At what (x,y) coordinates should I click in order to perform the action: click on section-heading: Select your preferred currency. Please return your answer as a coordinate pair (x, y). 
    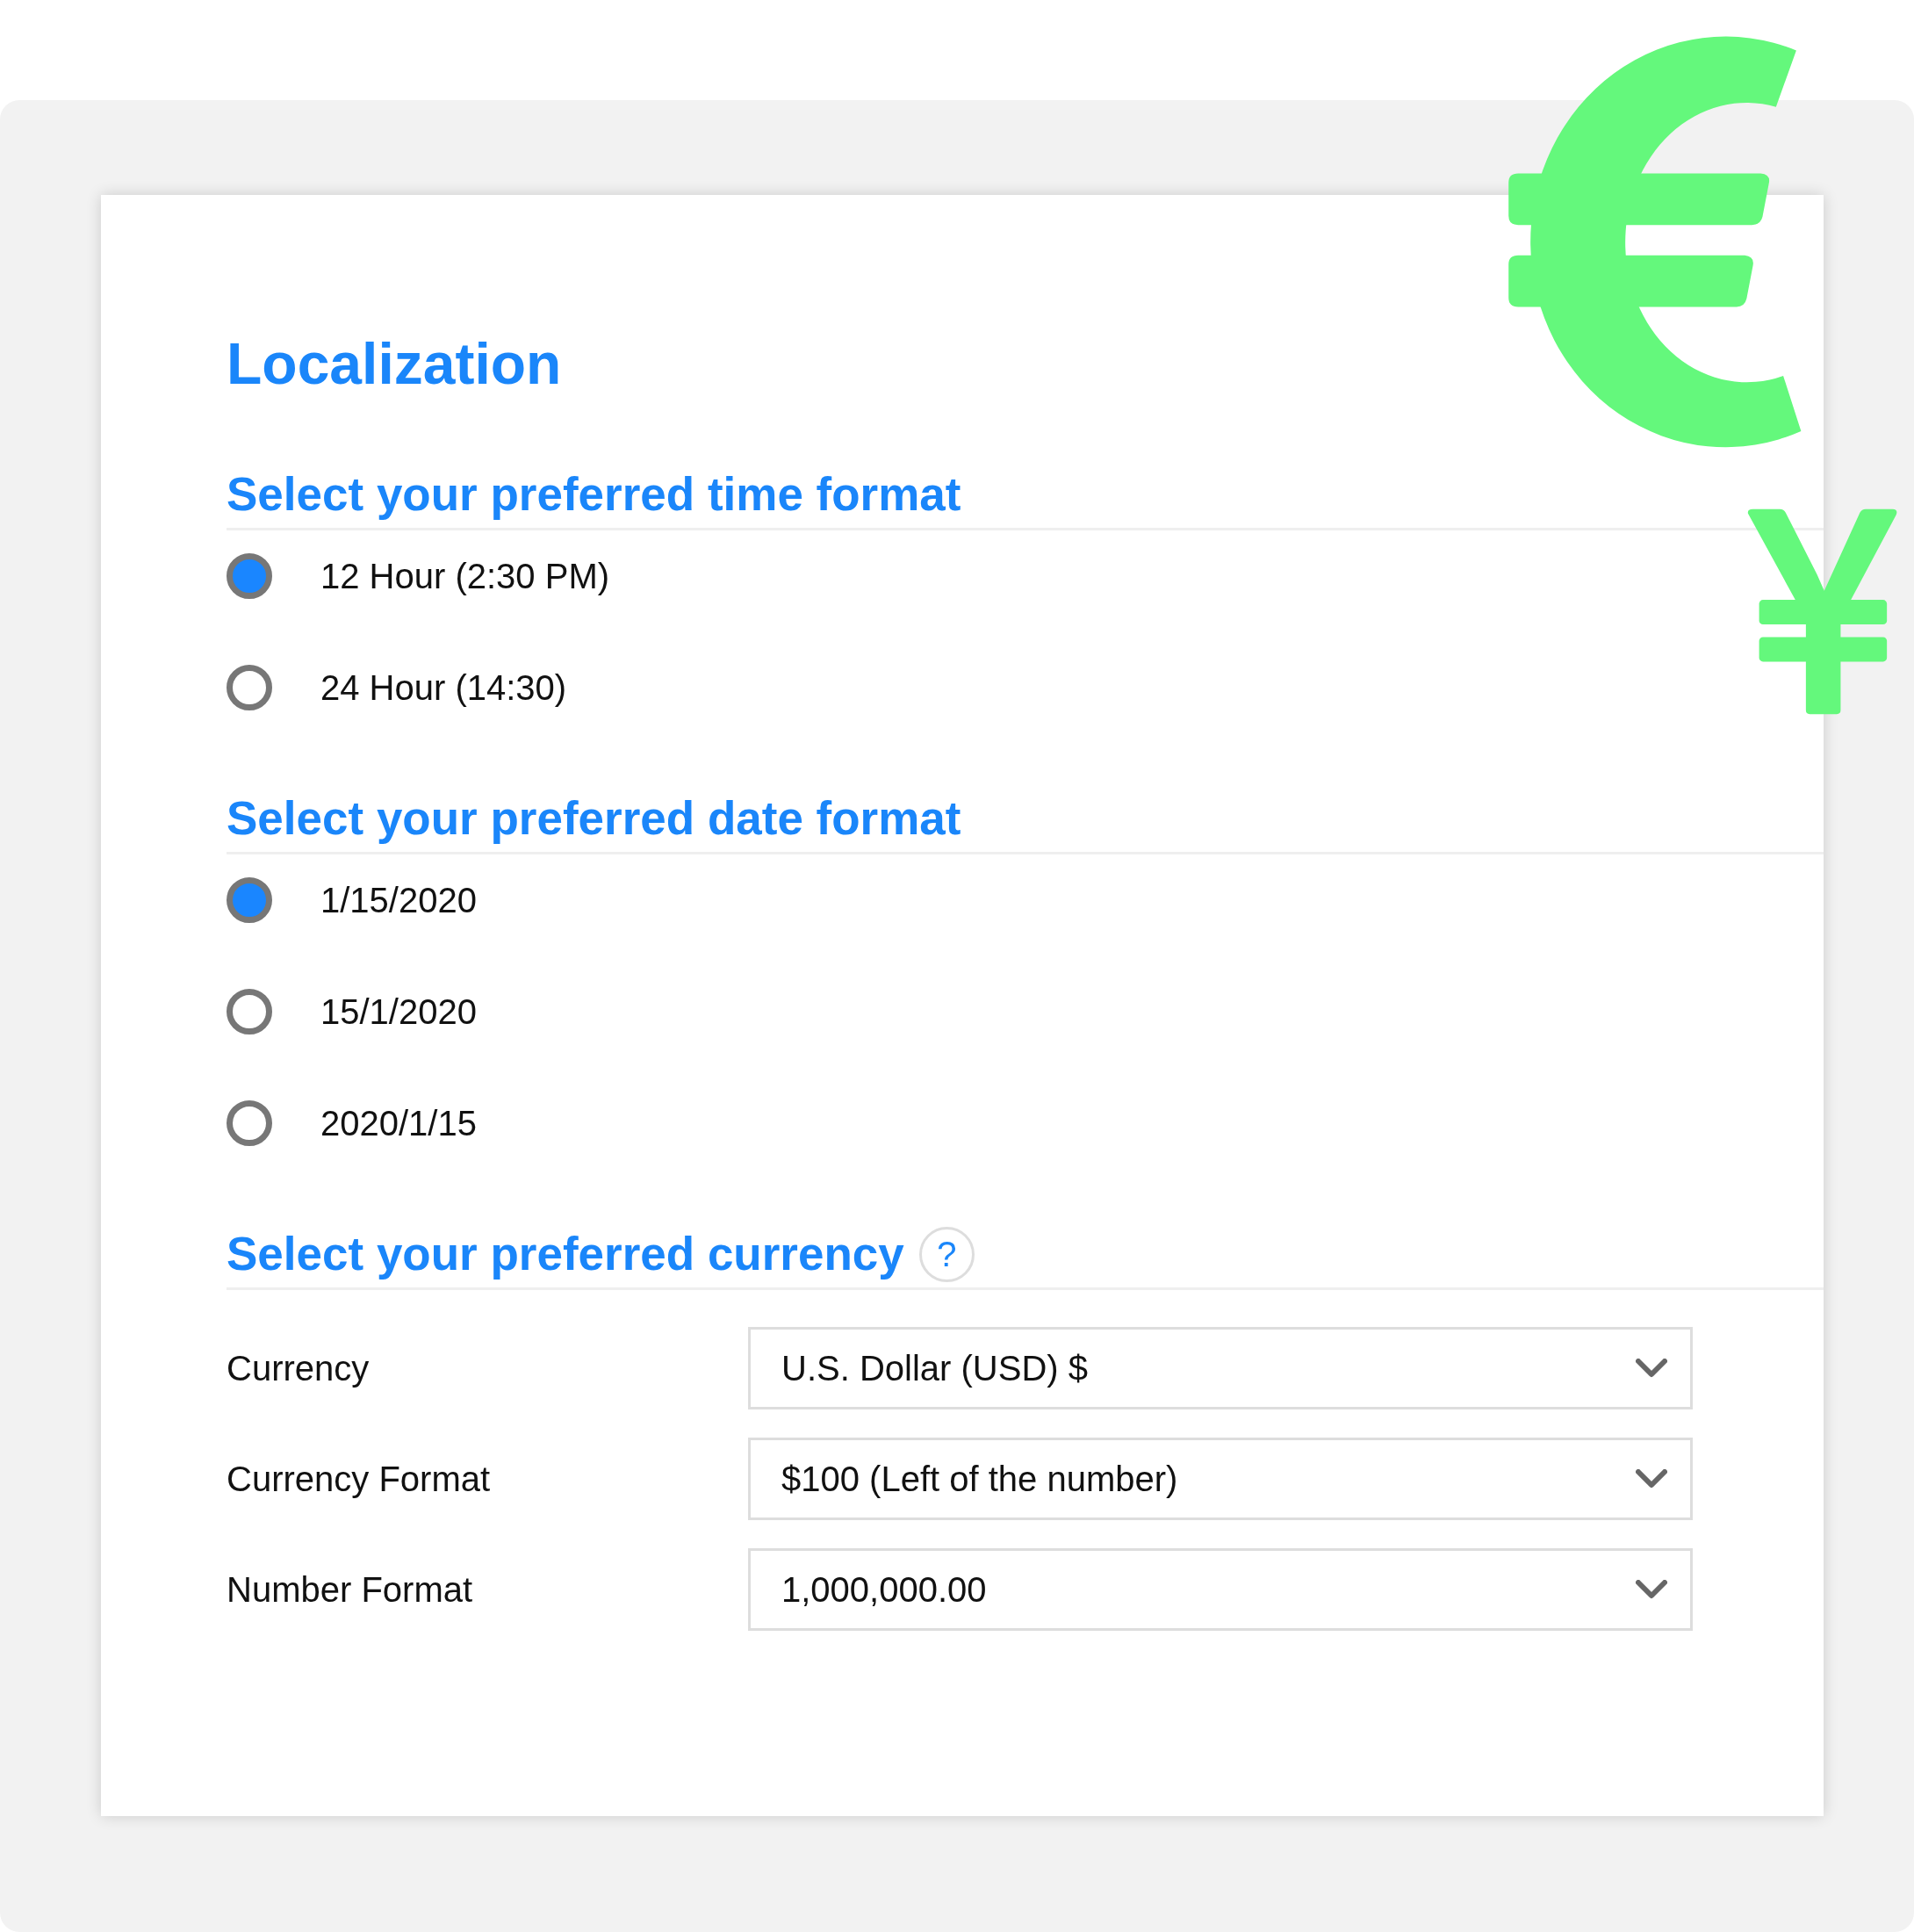
    Looking at the image, I should click on (565, 1254).